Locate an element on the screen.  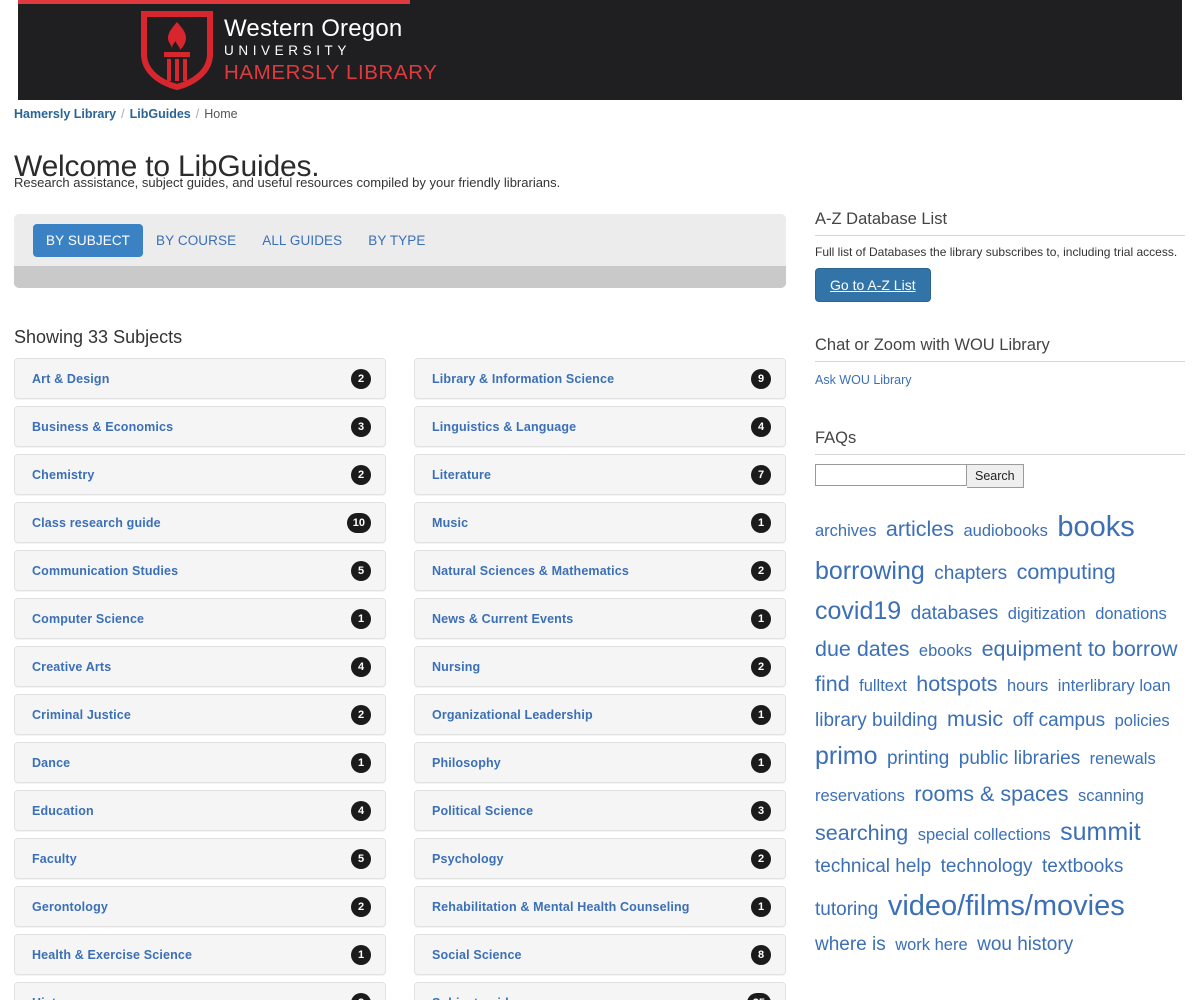
tag-link: articles is located at coordinates (920, 529).